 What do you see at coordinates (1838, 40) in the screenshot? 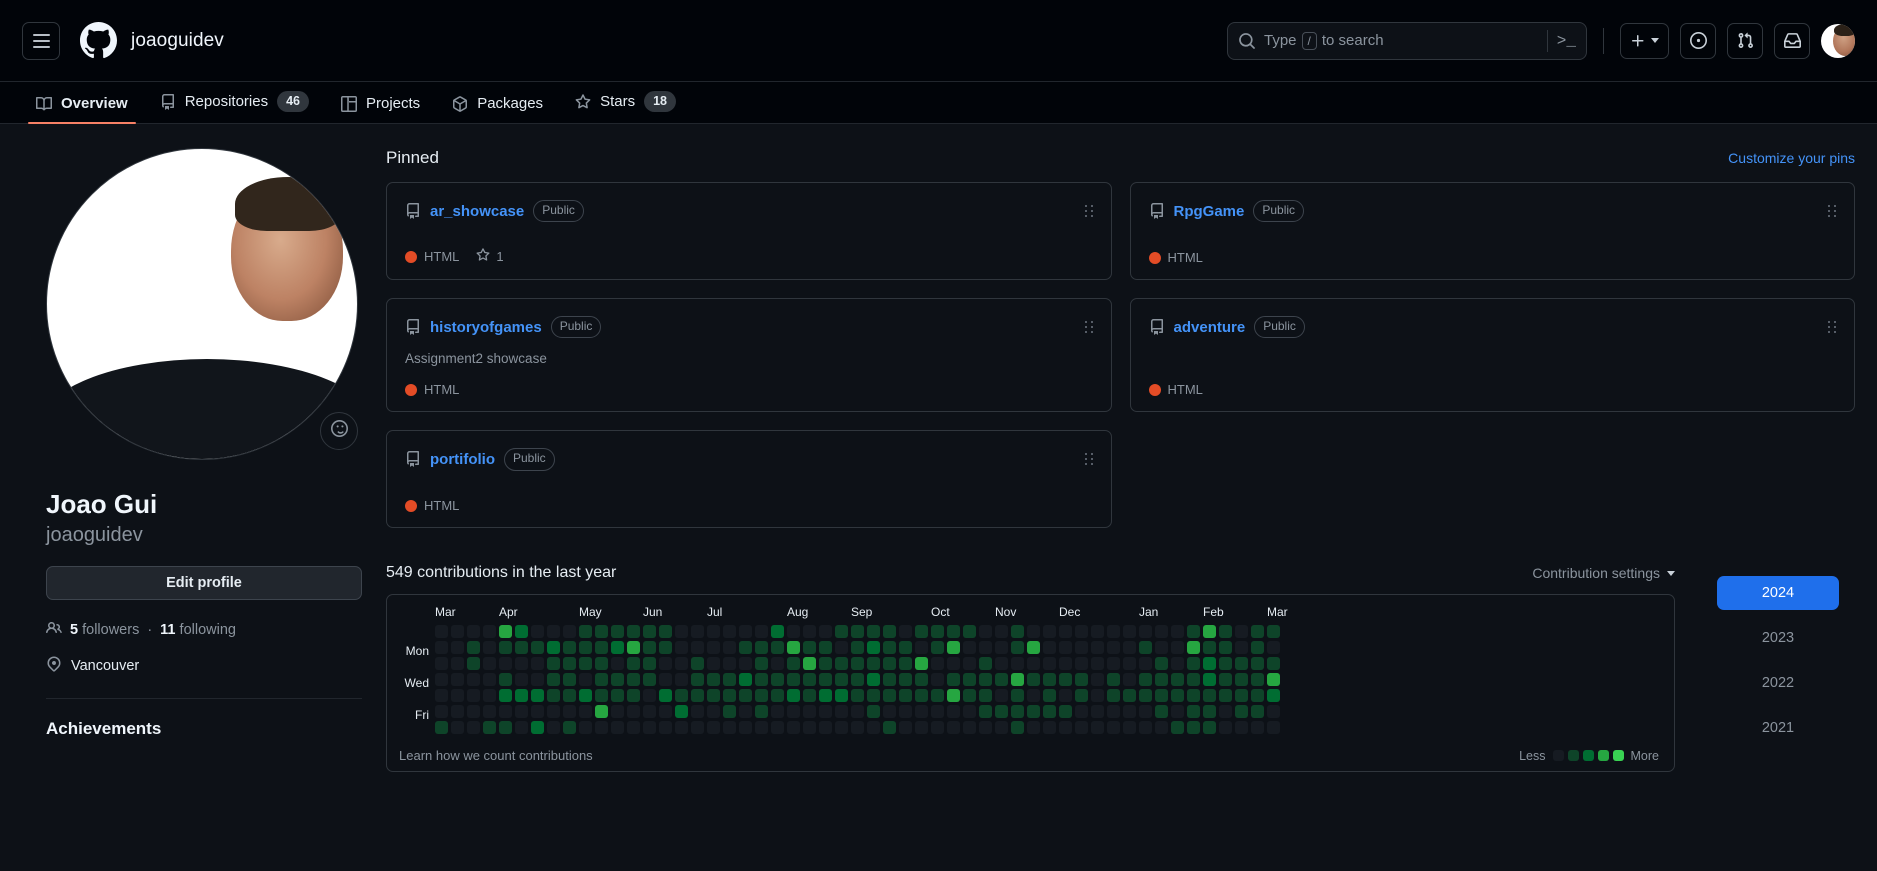
I see `avatar` at bounding box center [1838, 40].